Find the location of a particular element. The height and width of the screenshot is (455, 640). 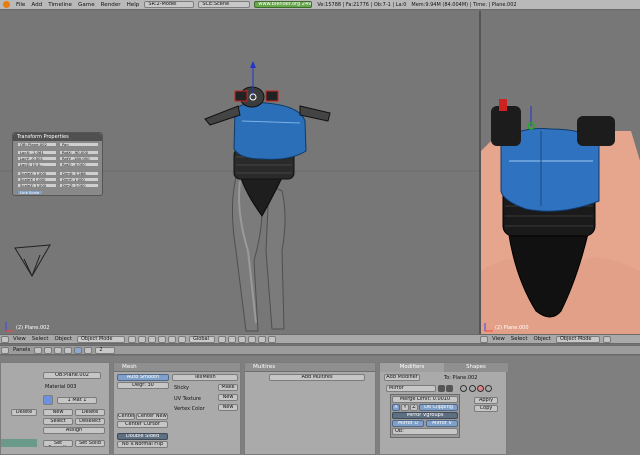

layer-button-icon is located at coordinates (222, 339).